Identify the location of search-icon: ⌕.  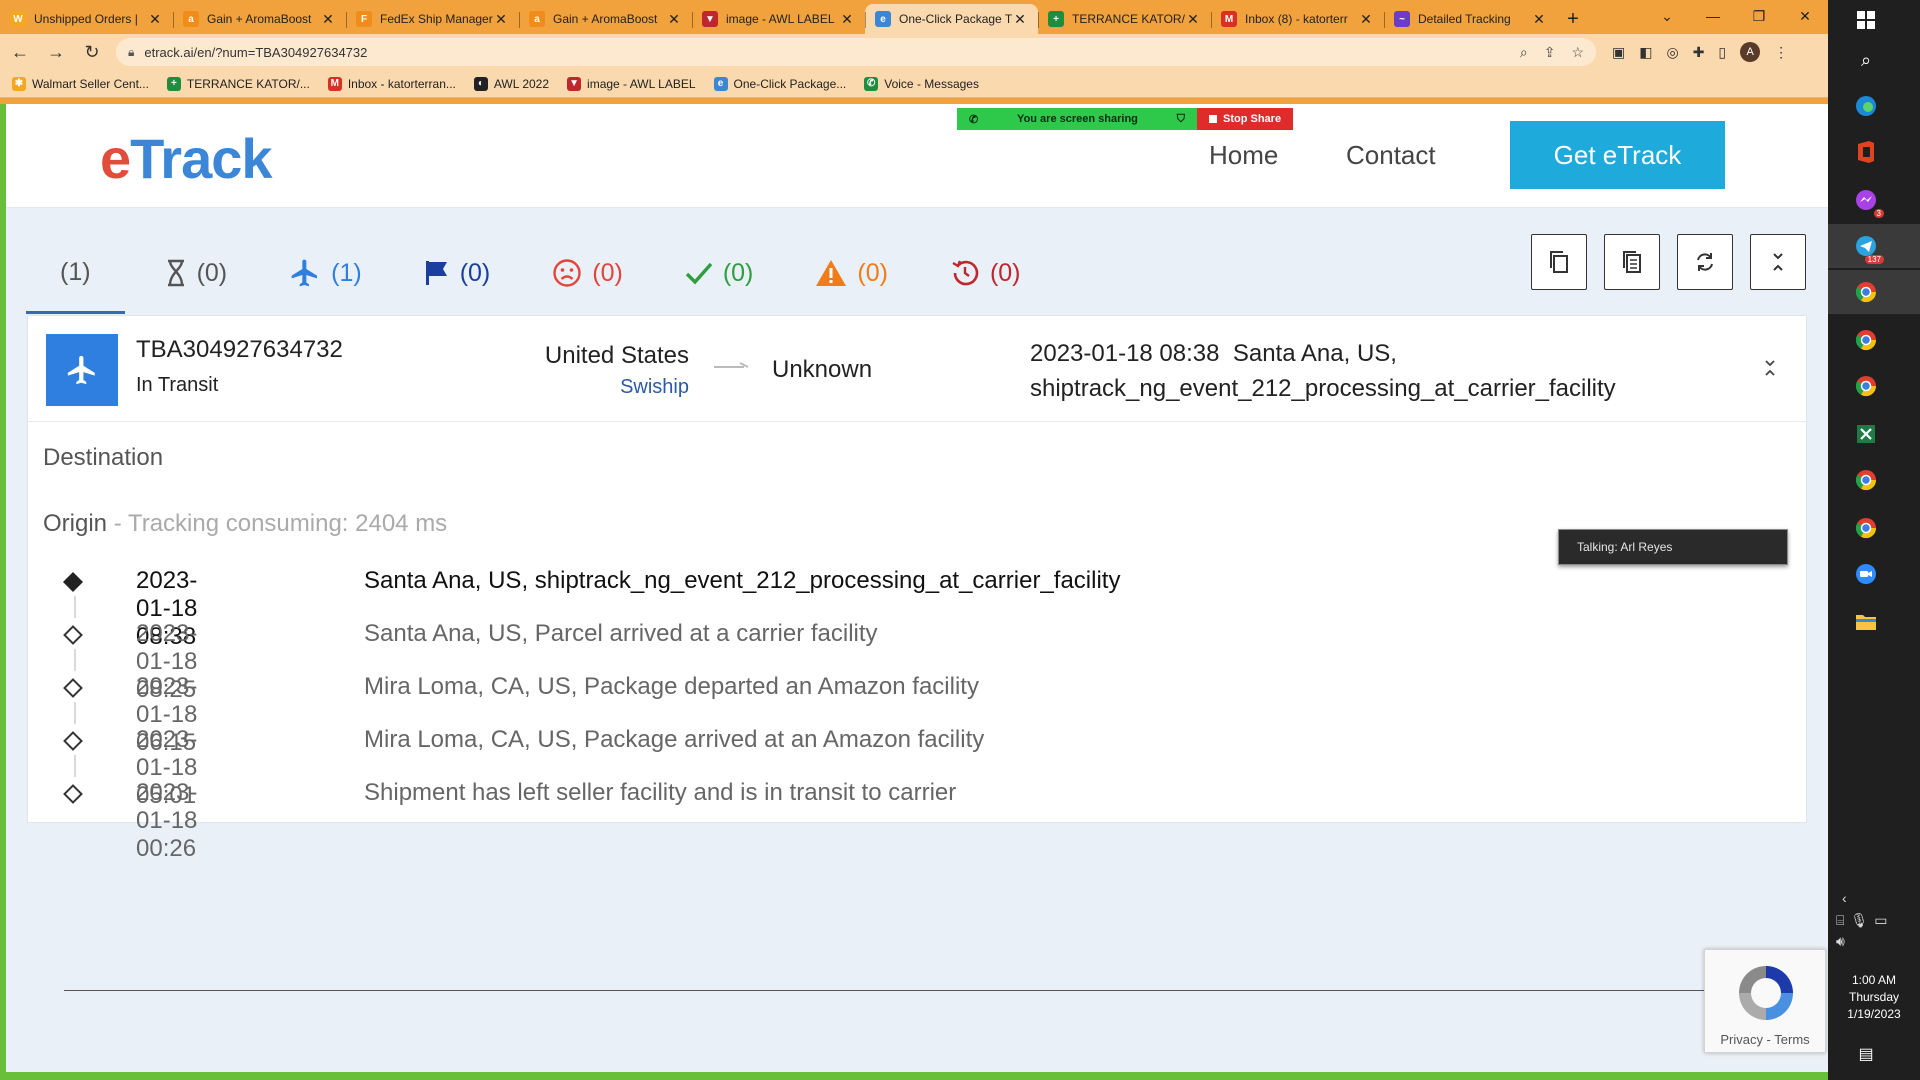
(1866, 60).